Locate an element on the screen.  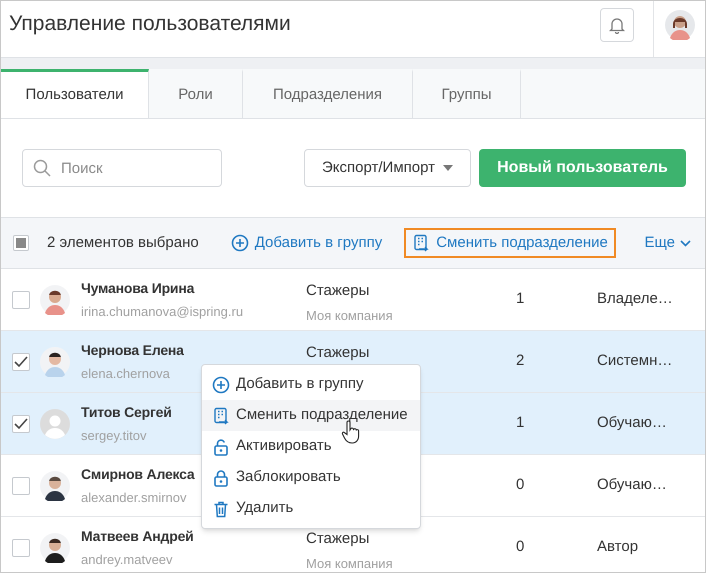
export-import-dropdown: Экспорт/Импорт is located at coordinates (387, 168).